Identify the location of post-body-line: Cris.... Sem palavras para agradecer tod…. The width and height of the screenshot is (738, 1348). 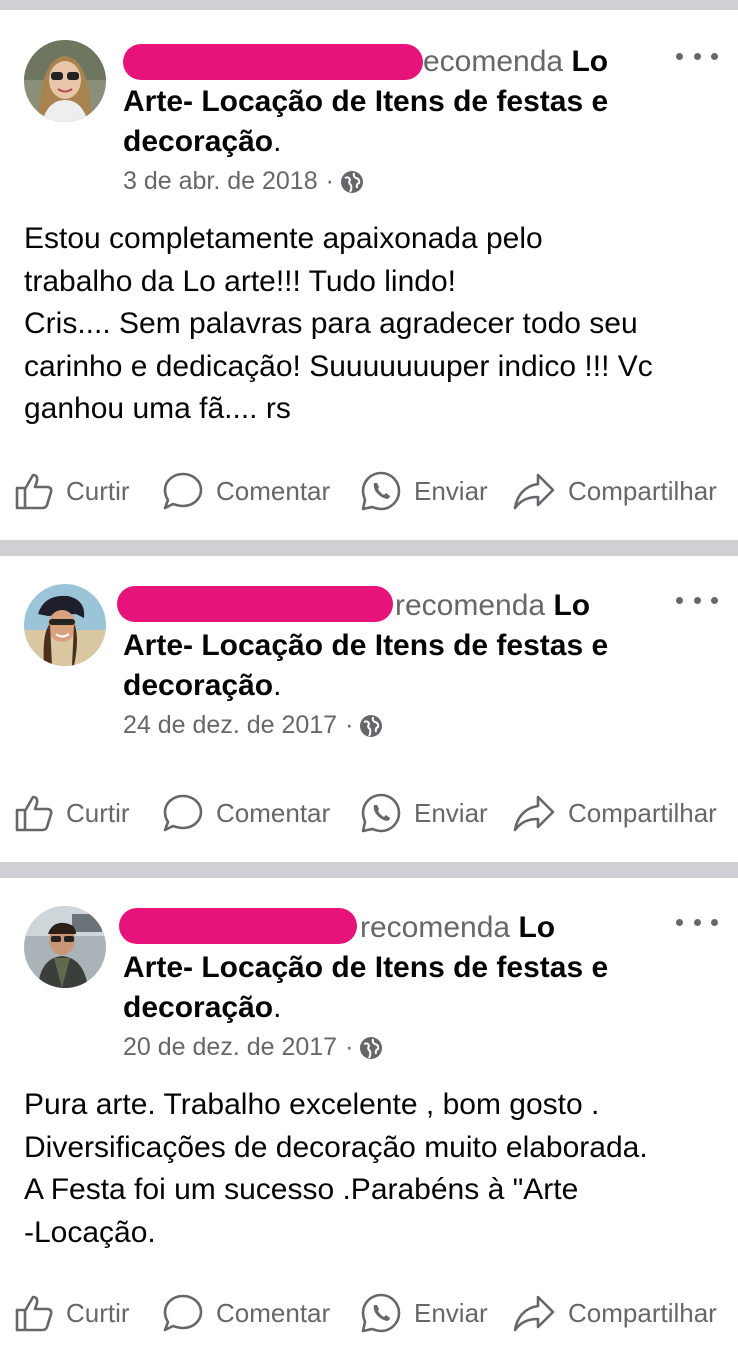
(331, 323).